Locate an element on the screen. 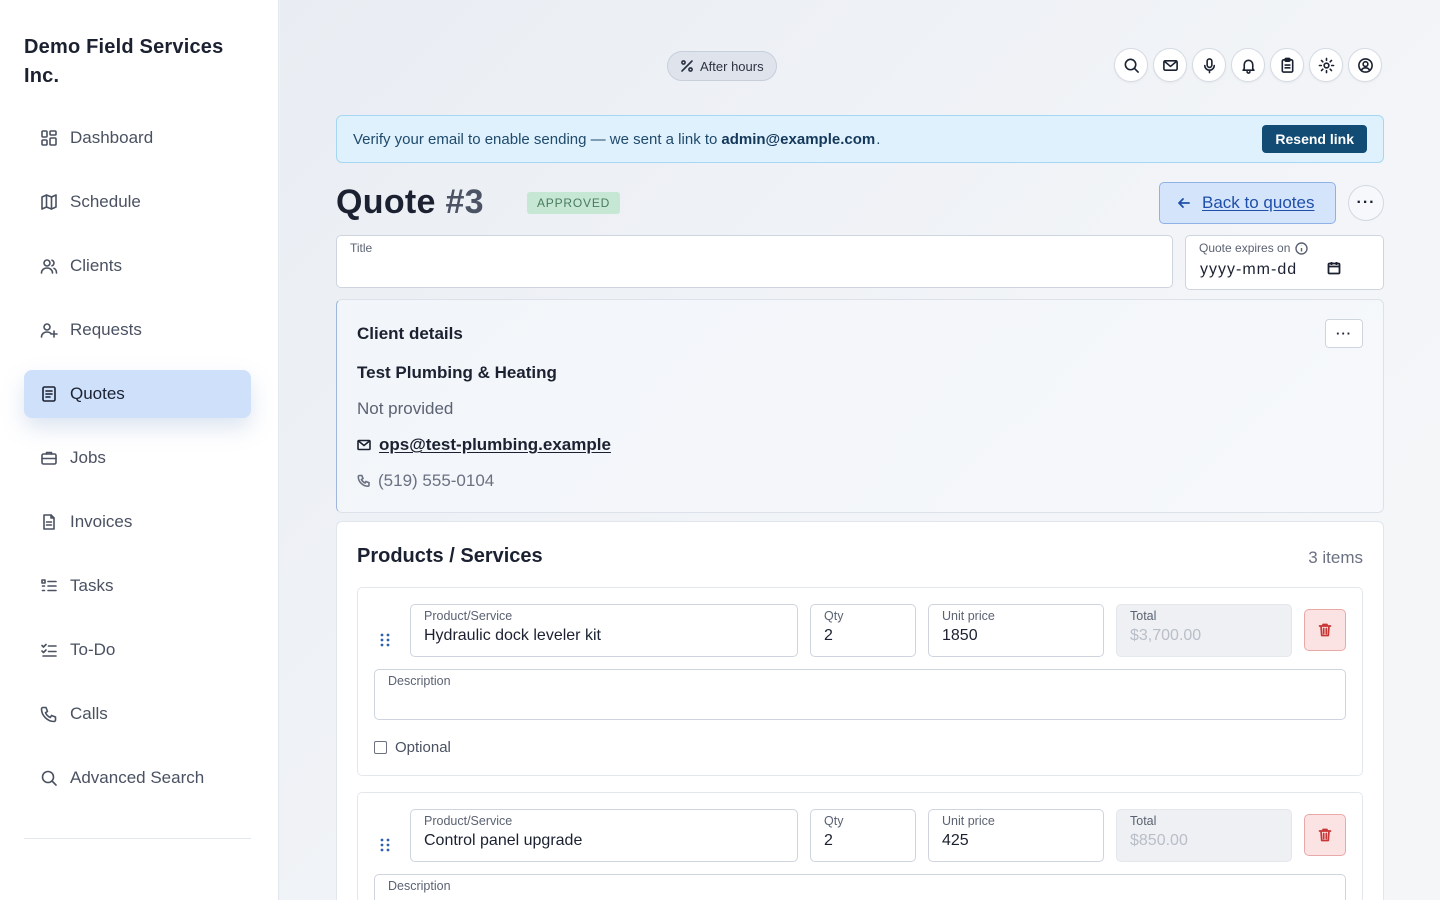 This screenshot has height=900, width=1440. qty-value: 2 is located at coordinates (828, 635).